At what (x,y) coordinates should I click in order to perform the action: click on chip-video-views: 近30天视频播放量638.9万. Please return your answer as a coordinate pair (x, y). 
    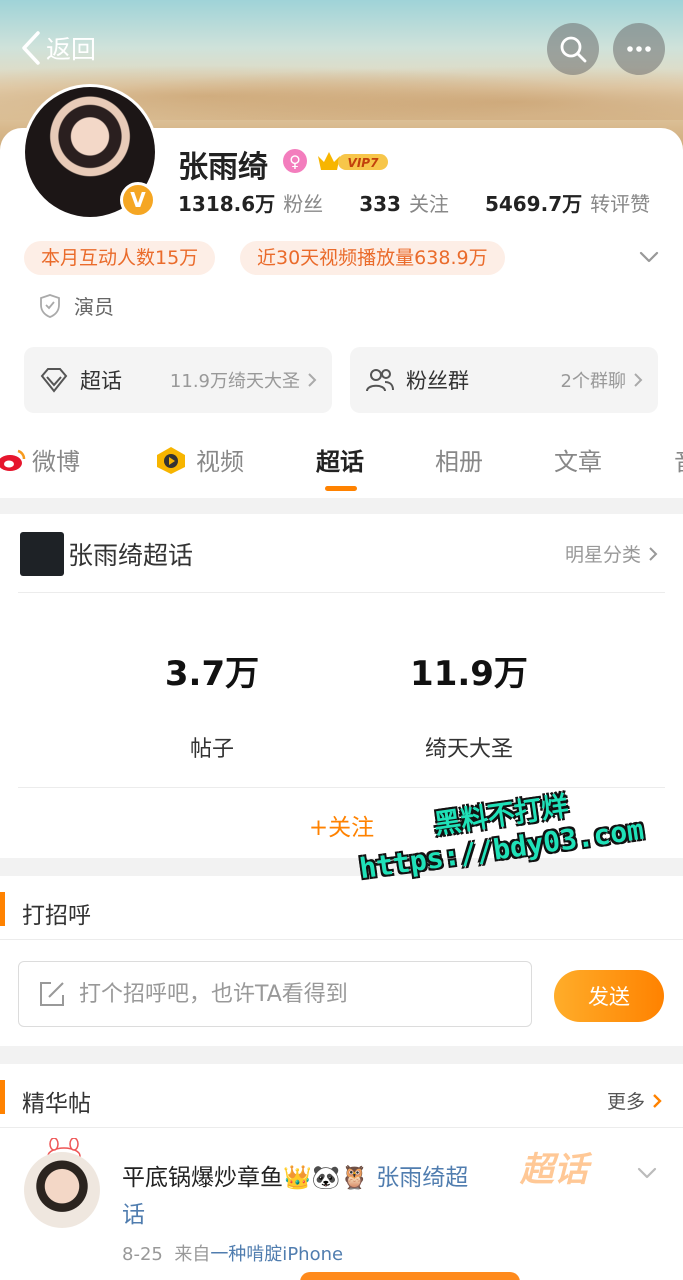
    Looking at the image, I should click on (372, 258).